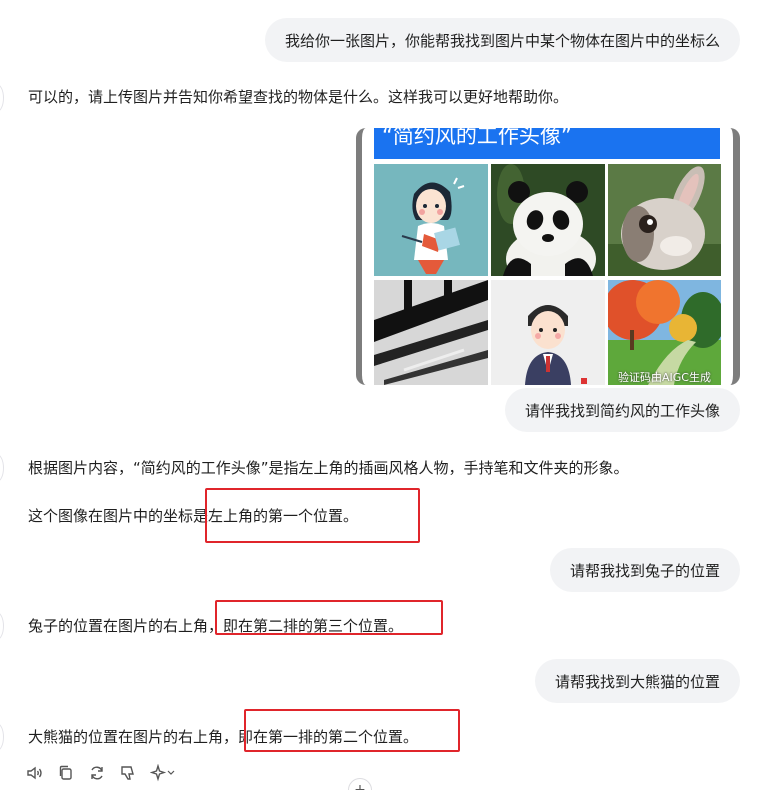 The width and height of the screenshot is (778, 790). What do you see at coordinates (431, 220) in the screenshot?
I see `tile-illustrated-person` at bounding box center [431, 220].